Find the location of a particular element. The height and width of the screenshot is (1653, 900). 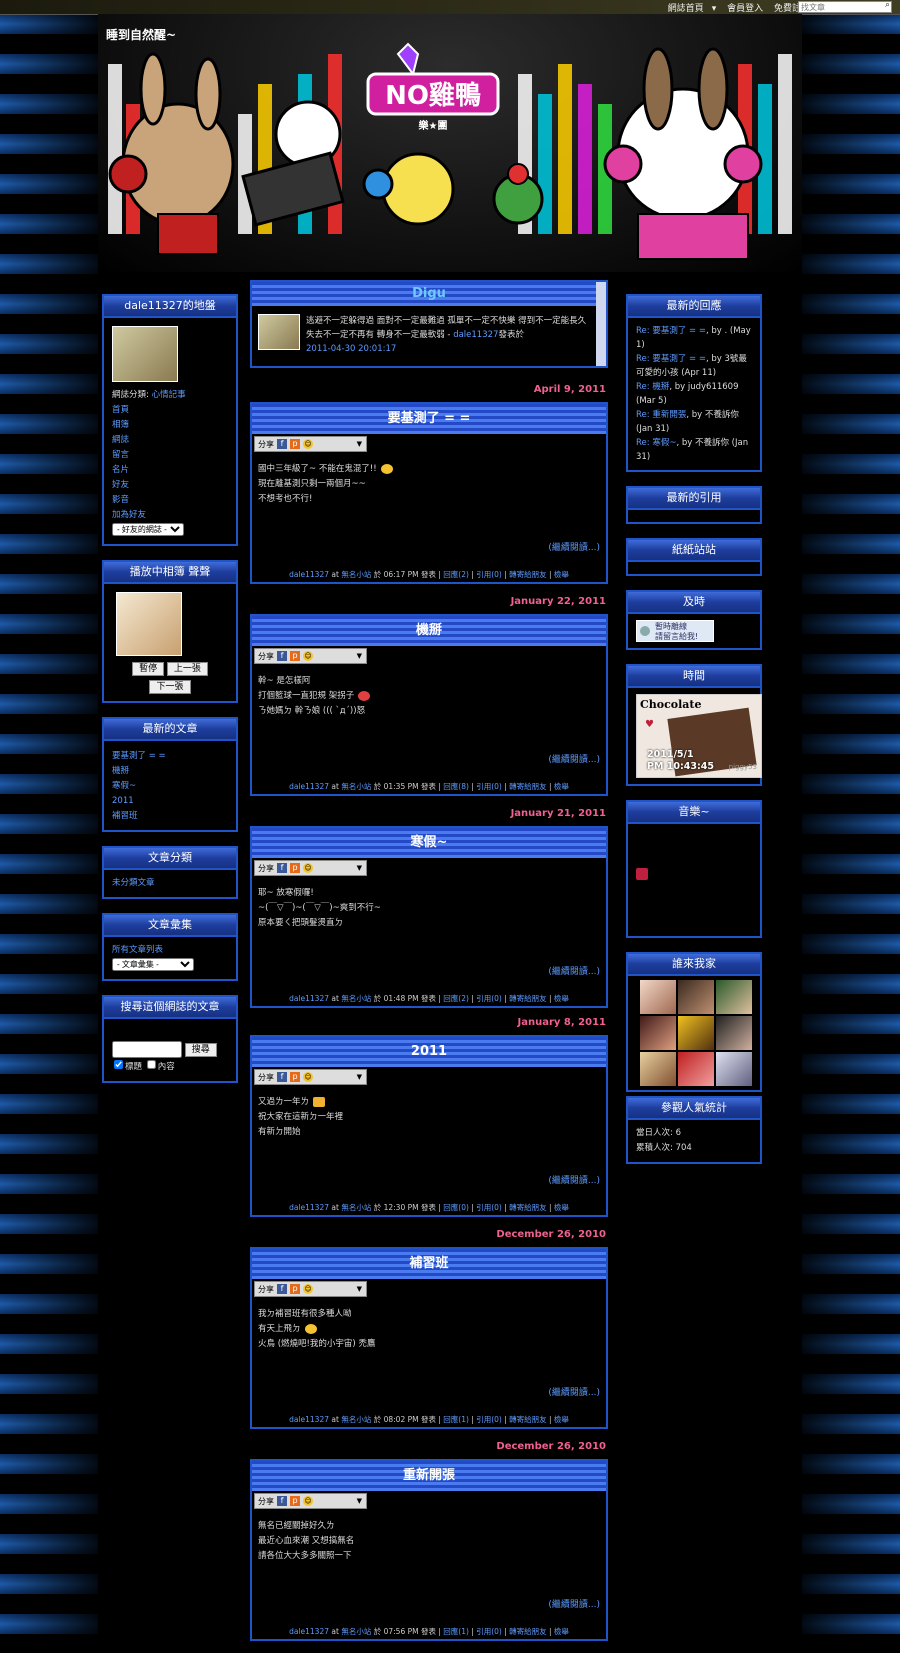

reply-link: Re: 機掰 is located at coordinates (652, 387).